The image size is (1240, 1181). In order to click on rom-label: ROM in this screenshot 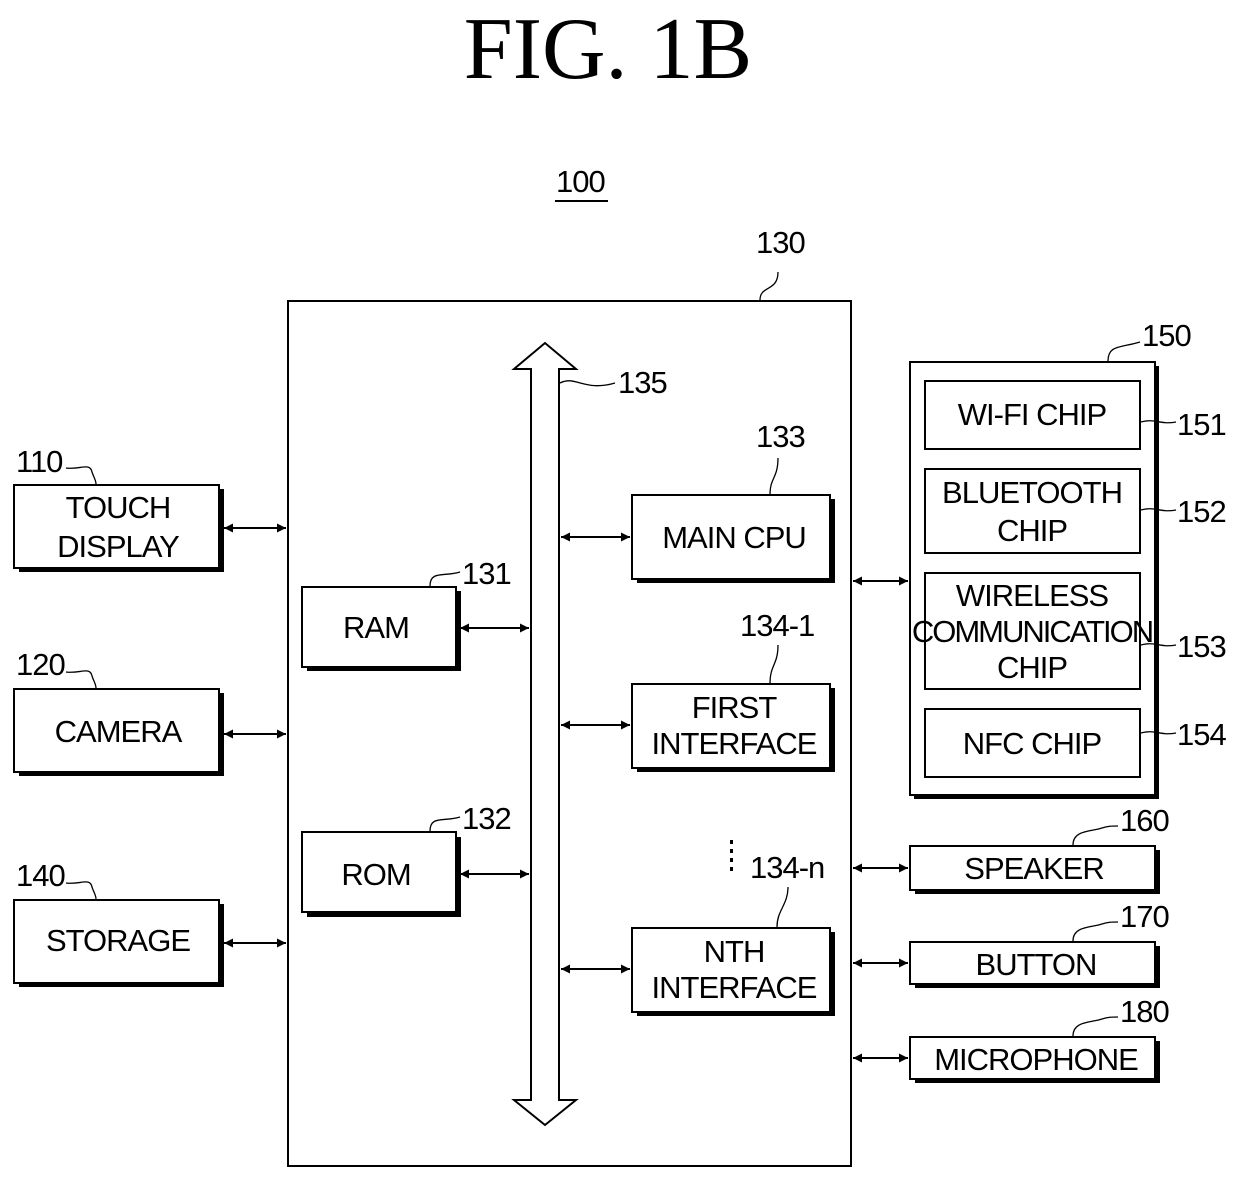, I will do `click(375, 874)`.